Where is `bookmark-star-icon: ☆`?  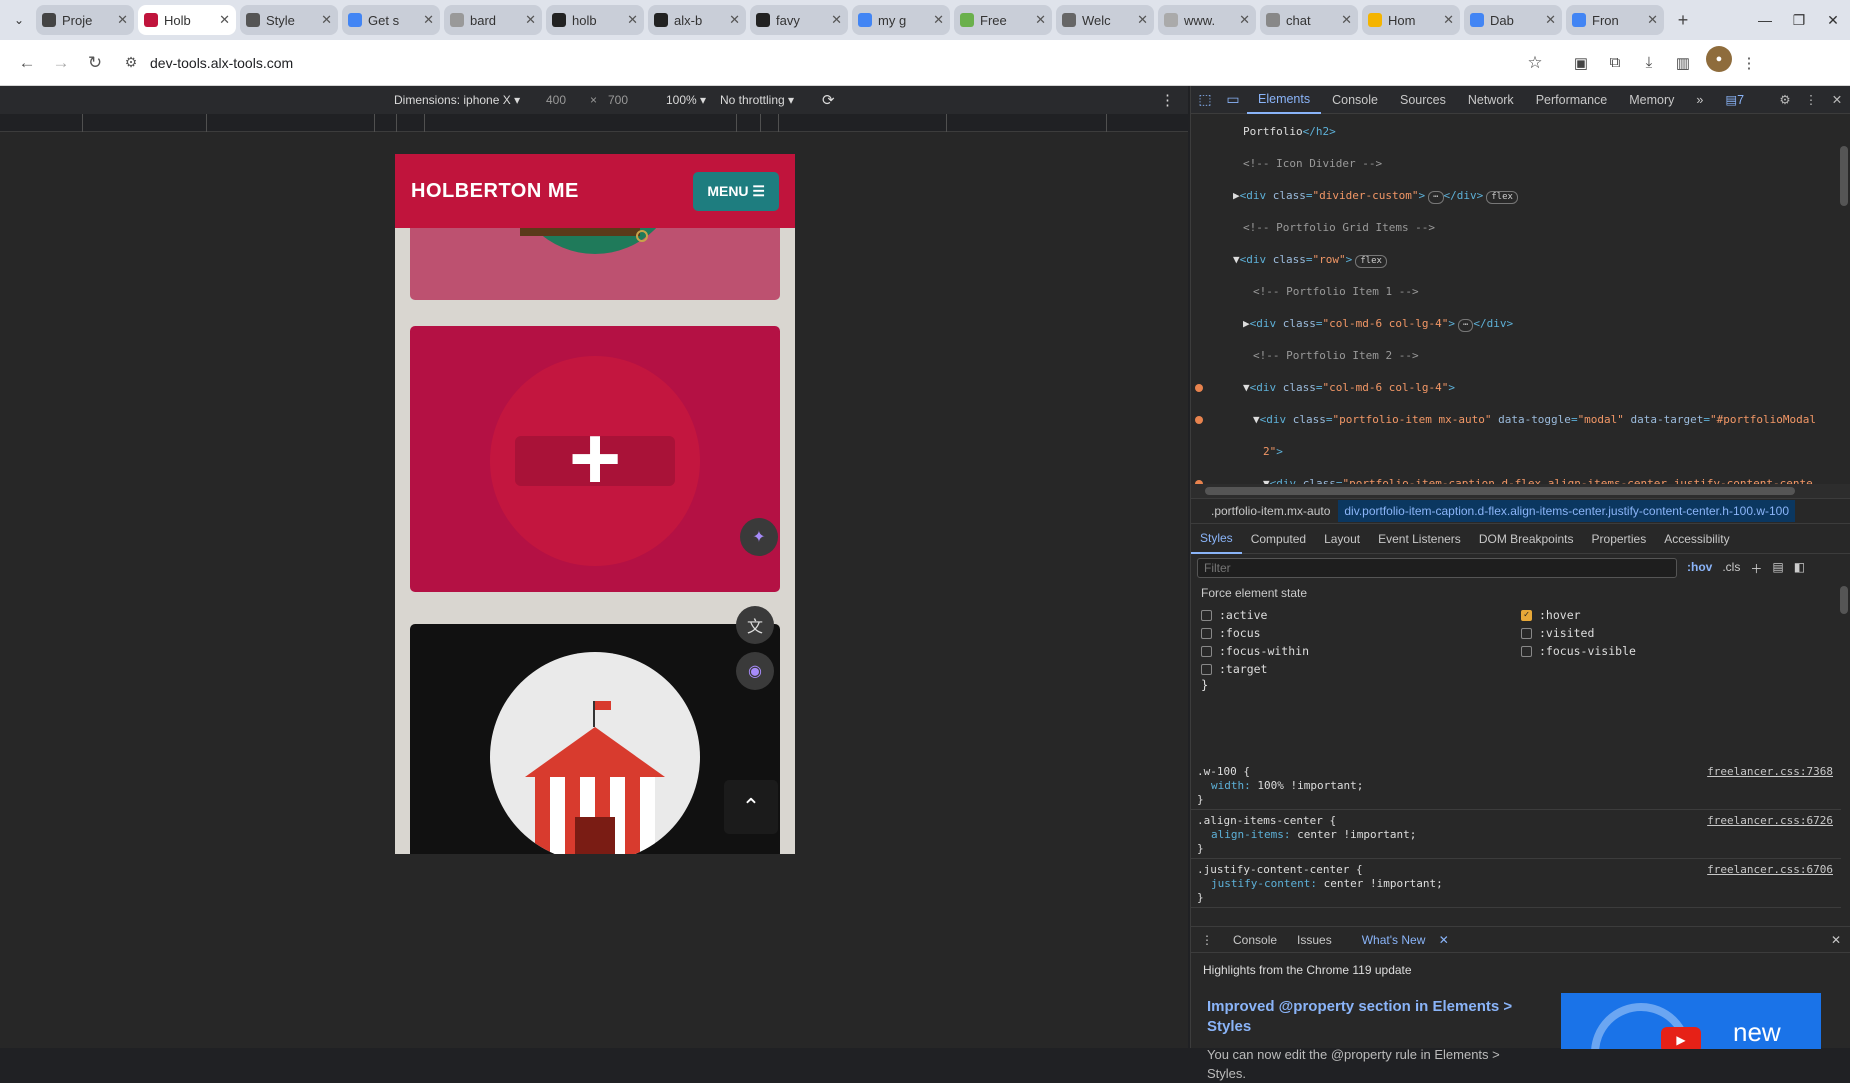 bookmark-star-icon: ☆ is located at coordinates (1535, 63).